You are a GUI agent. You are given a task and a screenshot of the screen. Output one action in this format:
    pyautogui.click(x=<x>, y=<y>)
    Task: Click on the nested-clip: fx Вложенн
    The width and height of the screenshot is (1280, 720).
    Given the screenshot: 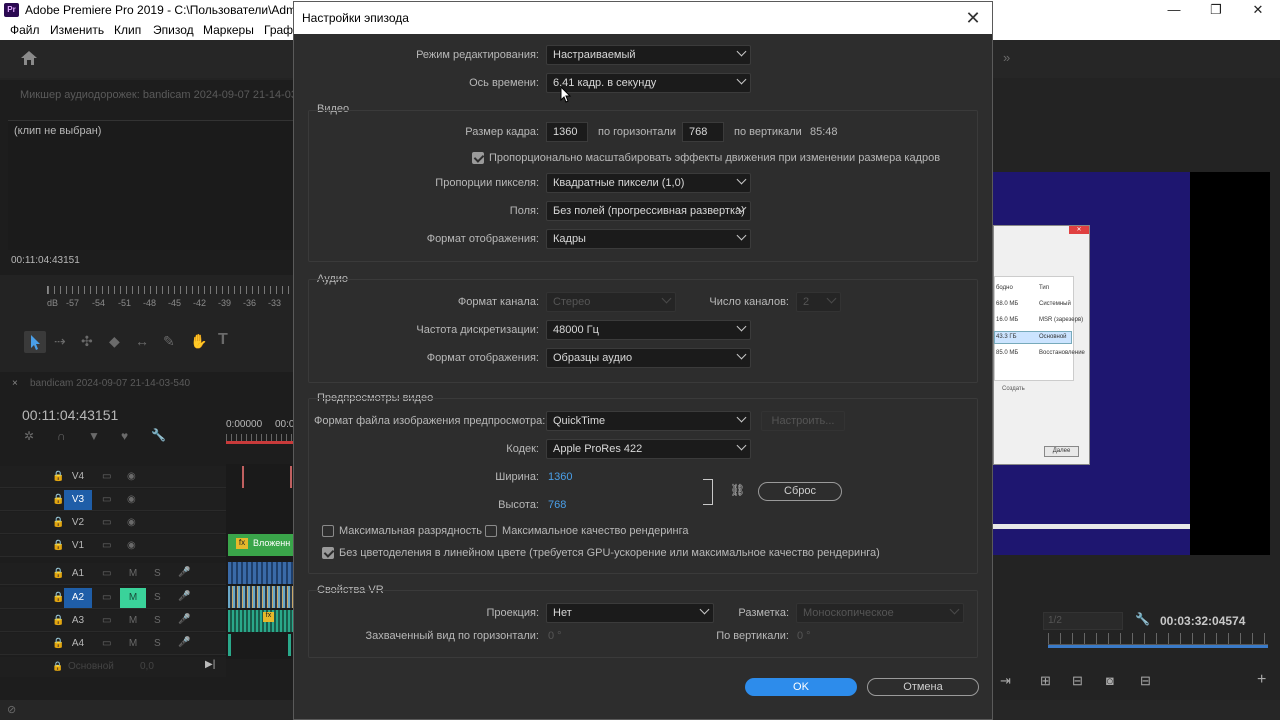 What is the action you would take?
    pyautogui.click(x=260, y=545)
    